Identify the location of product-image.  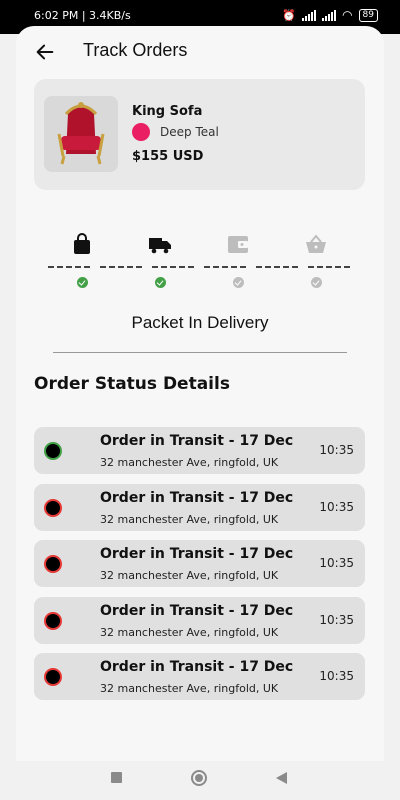
(81, 134).